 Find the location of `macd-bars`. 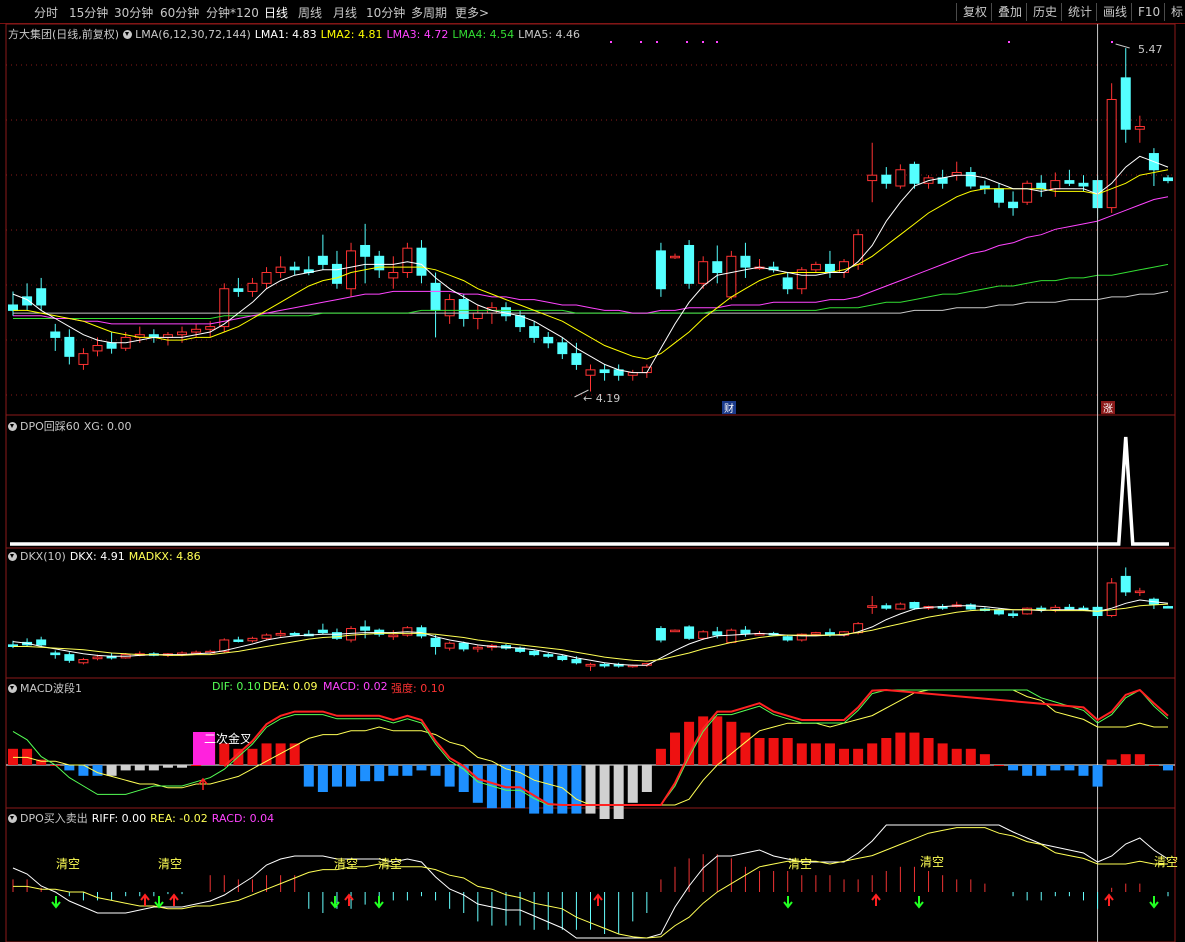

macd-bars is located at coordinates (590, 767).